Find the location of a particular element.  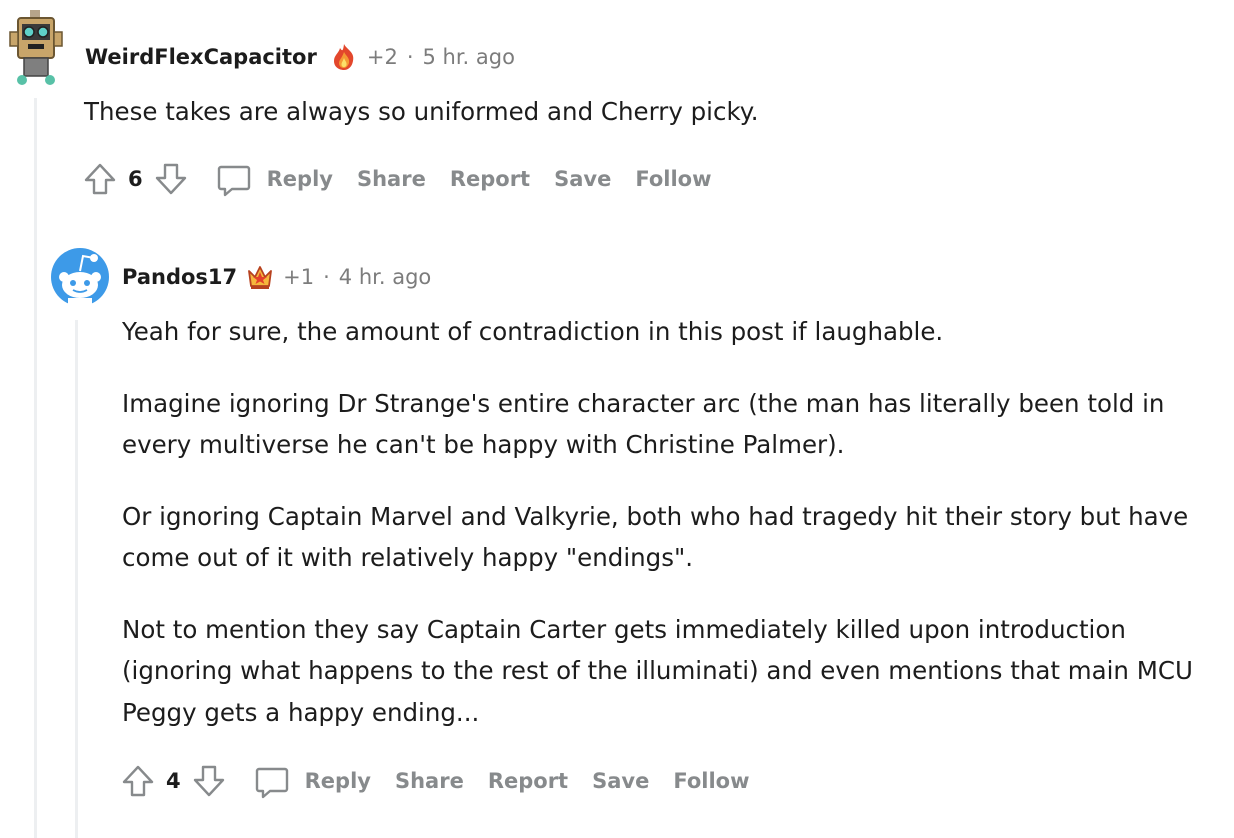

award-count: +1 is located at coordinates (299, 277).